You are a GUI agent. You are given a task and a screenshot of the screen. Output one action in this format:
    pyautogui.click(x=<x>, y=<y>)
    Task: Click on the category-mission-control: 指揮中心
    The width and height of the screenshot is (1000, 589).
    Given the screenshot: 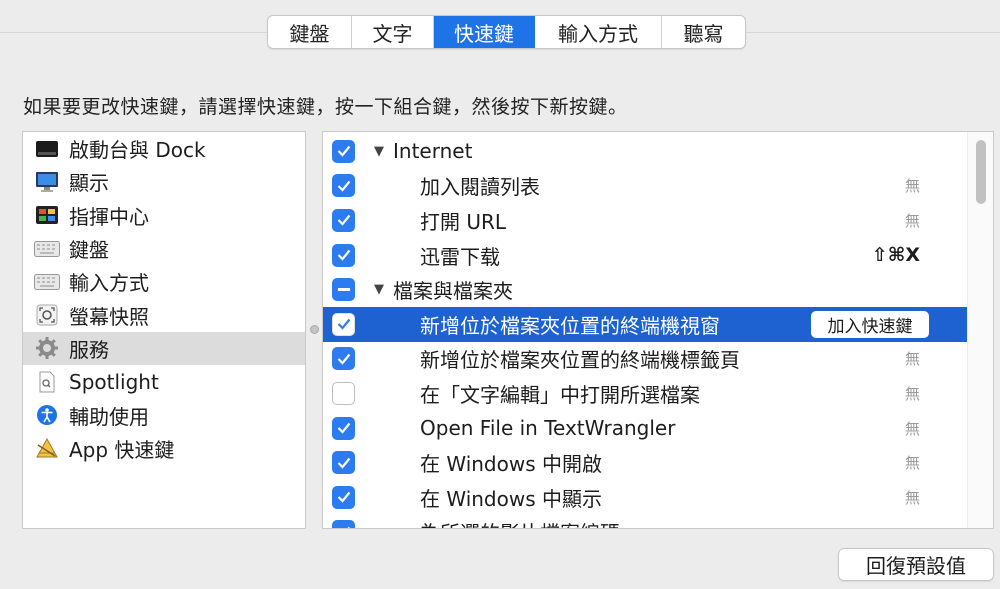 What is the action you would take?
    pyautogui.click(x=164, y=215)
    